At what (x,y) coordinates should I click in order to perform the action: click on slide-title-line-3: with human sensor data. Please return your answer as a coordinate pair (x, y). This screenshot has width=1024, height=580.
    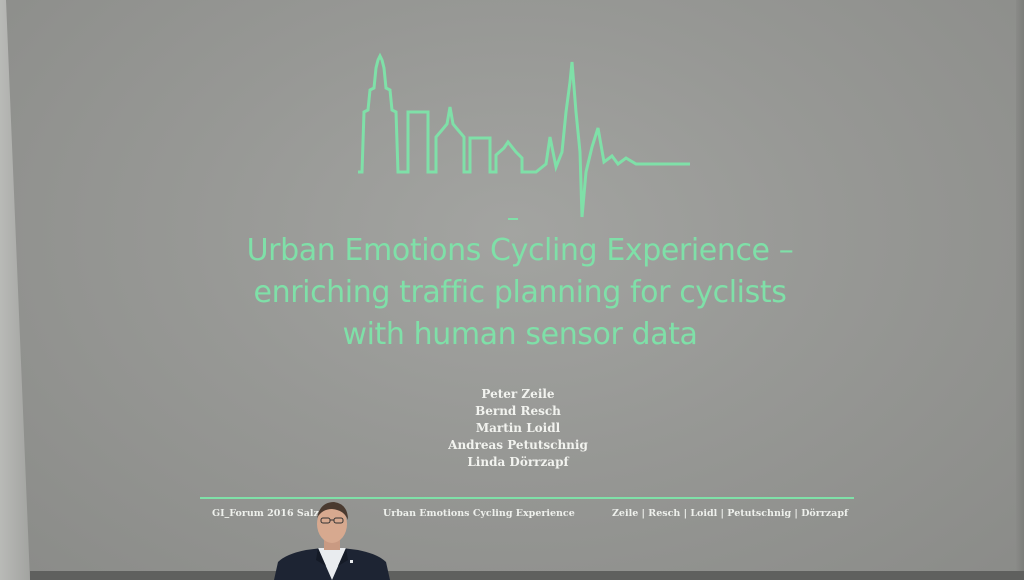
    Looking at the image, I should click on (520, 334).